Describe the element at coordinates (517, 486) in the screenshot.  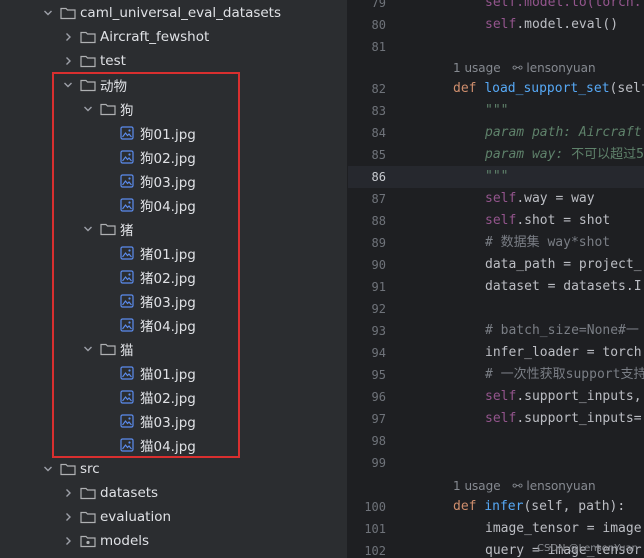
I see `person-icon: ⚯` at that location.